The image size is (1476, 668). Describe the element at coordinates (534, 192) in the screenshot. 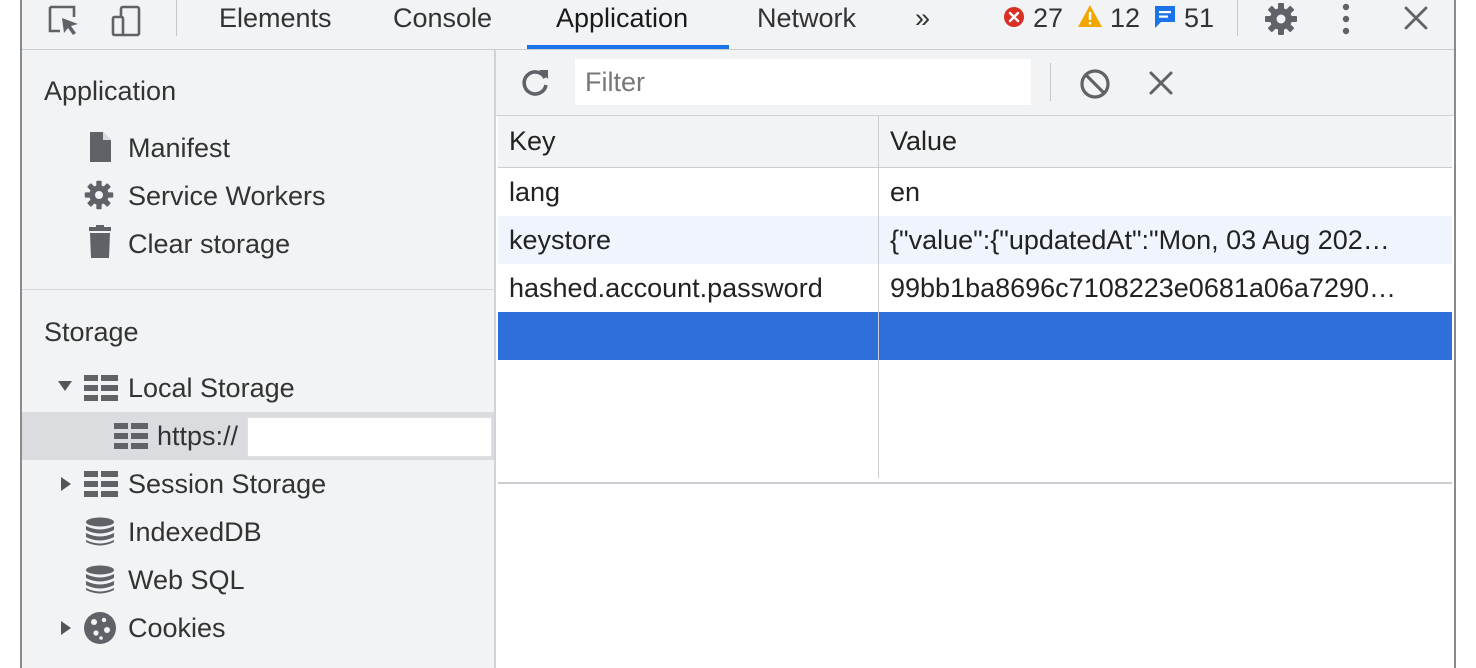

I see `table-cell-key: lang` at that location.